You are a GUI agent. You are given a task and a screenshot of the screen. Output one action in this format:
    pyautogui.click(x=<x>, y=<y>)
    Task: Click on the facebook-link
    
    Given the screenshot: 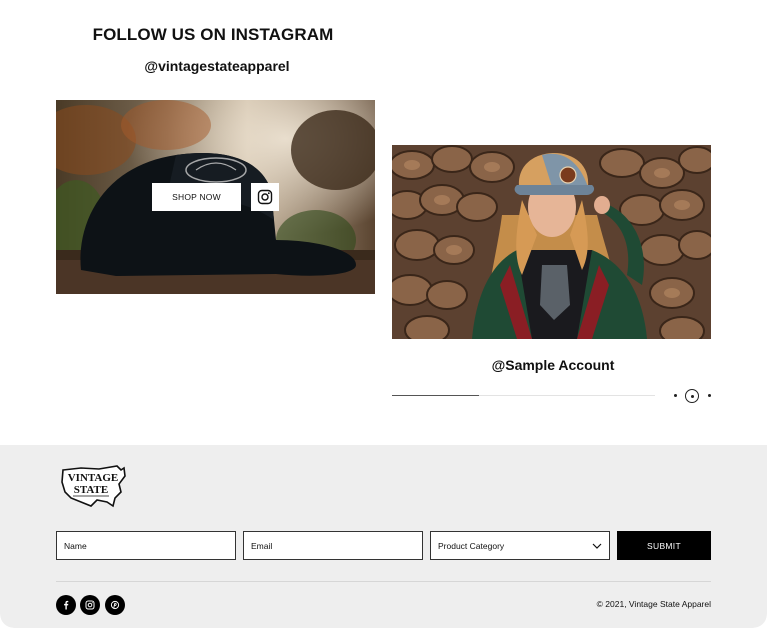 What is the action you would take?
    pyautogui.click(x=66, y=605)
    